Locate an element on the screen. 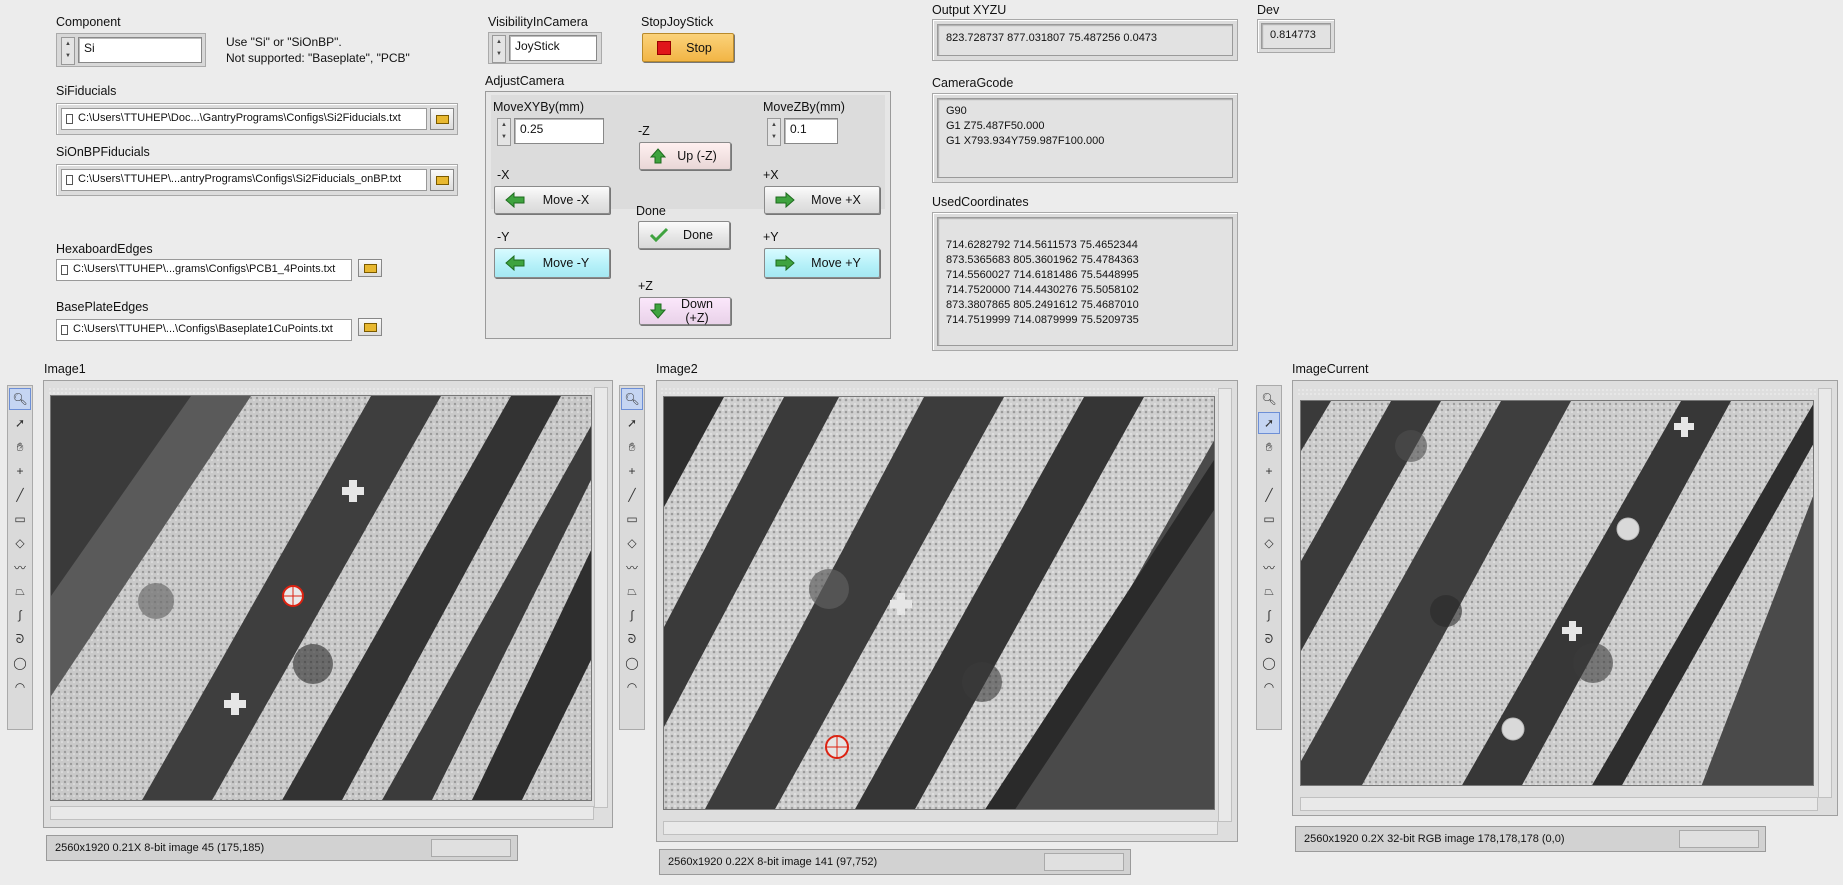 The image size is (1843, 885). image1-toolbar: 🔍︎ ➚ ✋︎ + ╱ ▭ ◇ 〰 ⏢ ∫ ᘐ ◯ ◠ is located at coordinates (20, 557).